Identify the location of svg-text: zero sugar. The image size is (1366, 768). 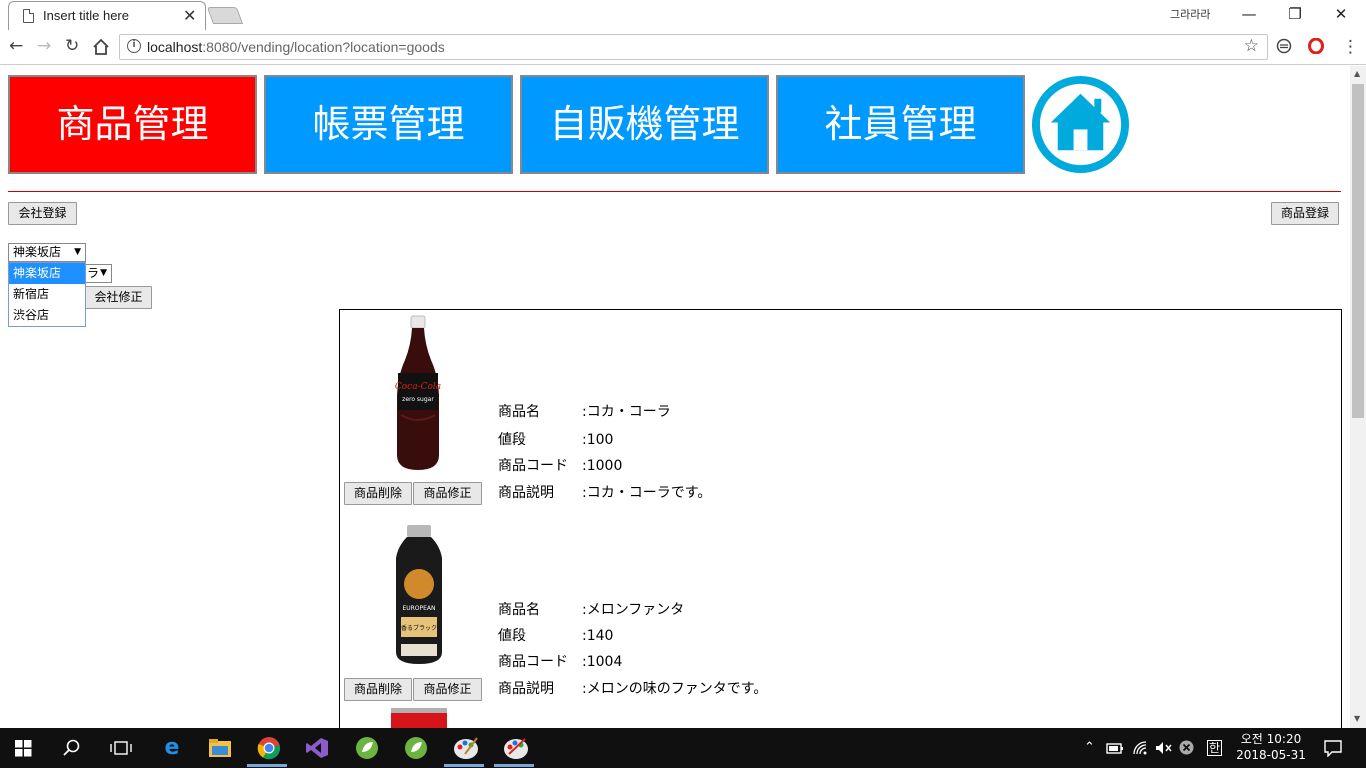
(418, 399).